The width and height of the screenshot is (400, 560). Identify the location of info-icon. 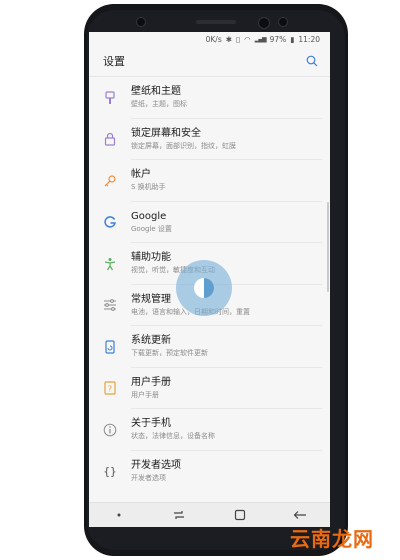
(110, 430).